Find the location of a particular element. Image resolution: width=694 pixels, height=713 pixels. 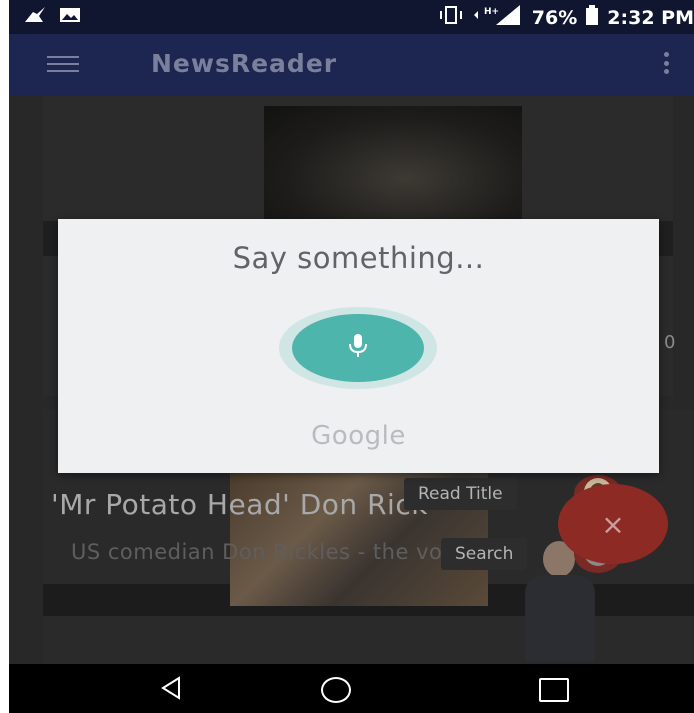

close-icon: × is located at coordinates (613, 524).